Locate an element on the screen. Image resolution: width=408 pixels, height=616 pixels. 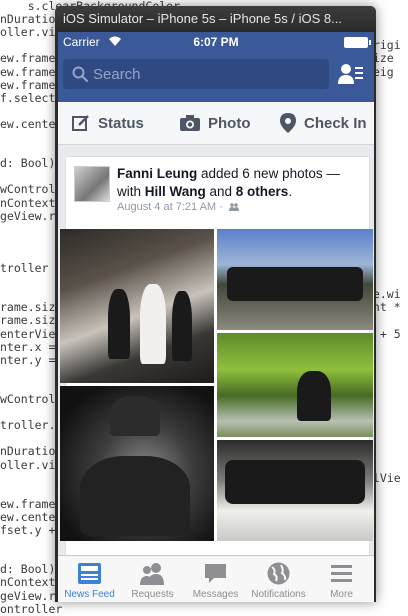
friends-audience-icon is located at coordinates (233, 207).